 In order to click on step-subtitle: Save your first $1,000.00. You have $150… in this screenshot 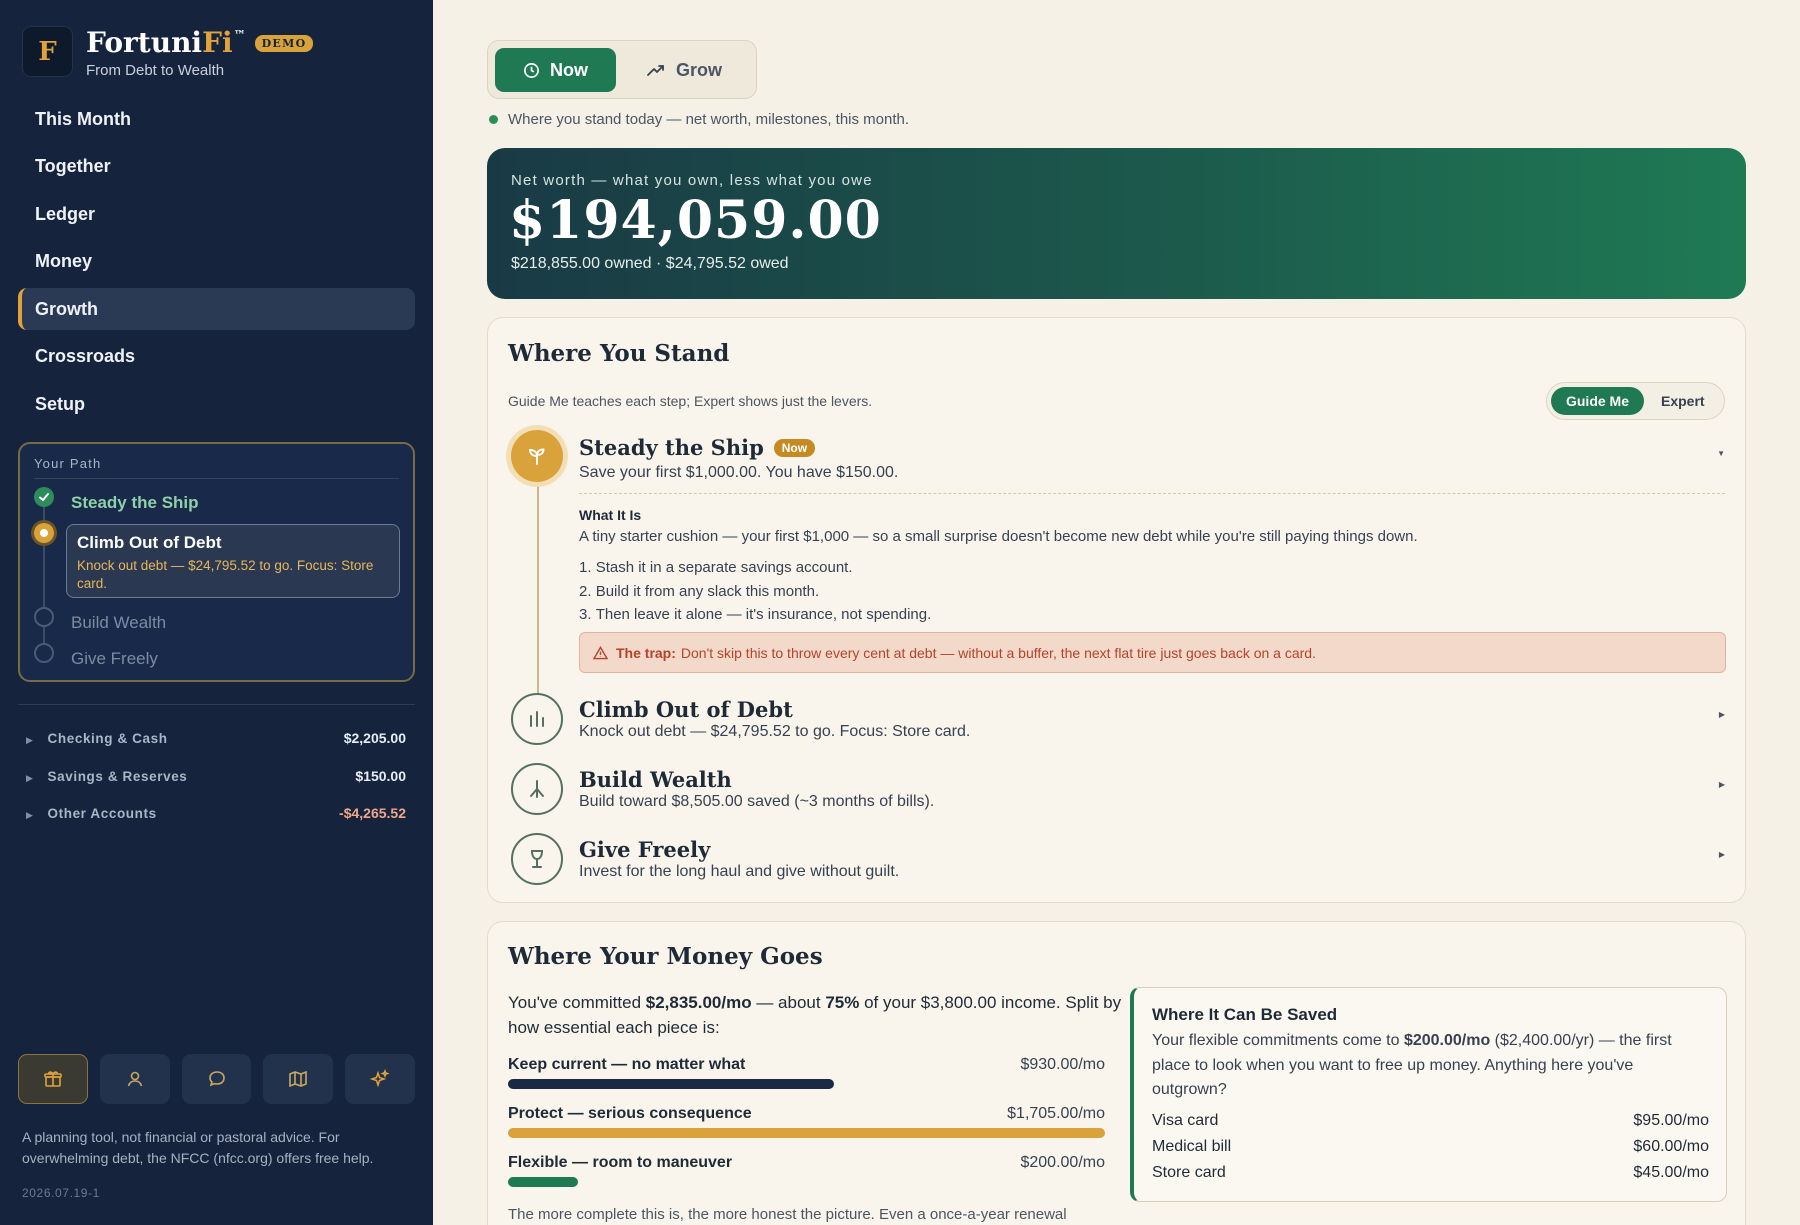, I will do `click(739, 472)`.